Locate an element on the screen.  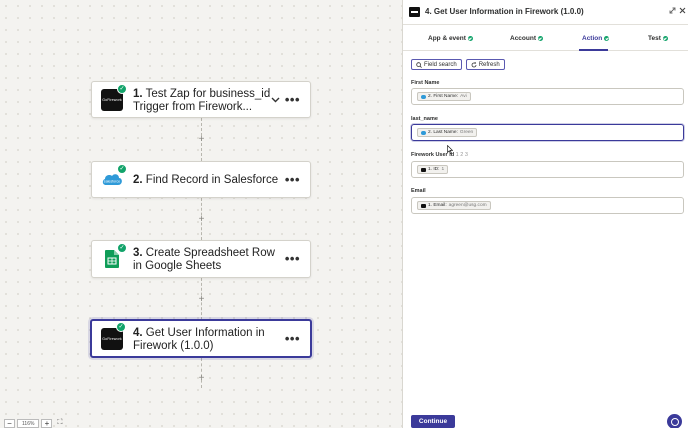
first-name-field: 2. First Name: Avi is located at coordinates (547, 96).